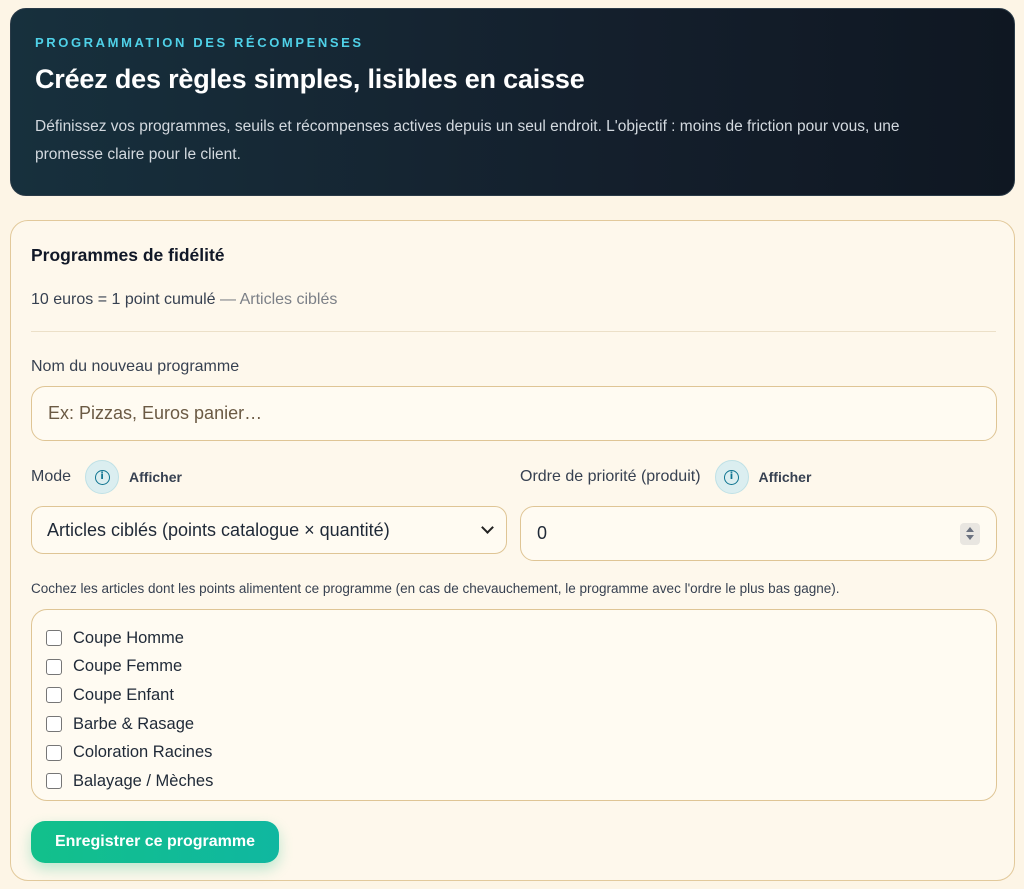 The image size is (1024, 889). What do you see at coordinates (610, 476) in the screenshot?
I see `priority-label: Ordre de priorité (produit)` at bounding box center [610, 476].